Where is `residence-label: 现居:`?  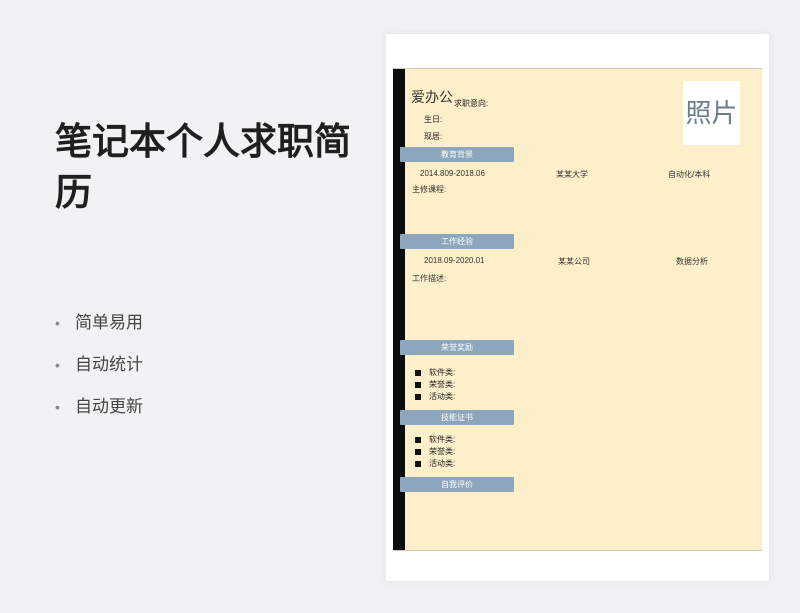
residence-label: 现居: is located at coordinates (433, 136).